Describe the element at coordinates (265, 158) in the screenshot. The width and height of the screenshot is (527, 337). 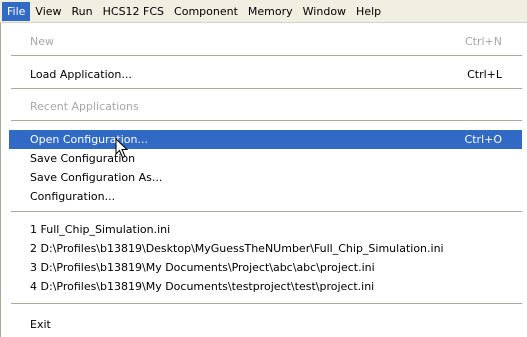
I see `menu-item-save-configuration: Save Configuration` at that location.